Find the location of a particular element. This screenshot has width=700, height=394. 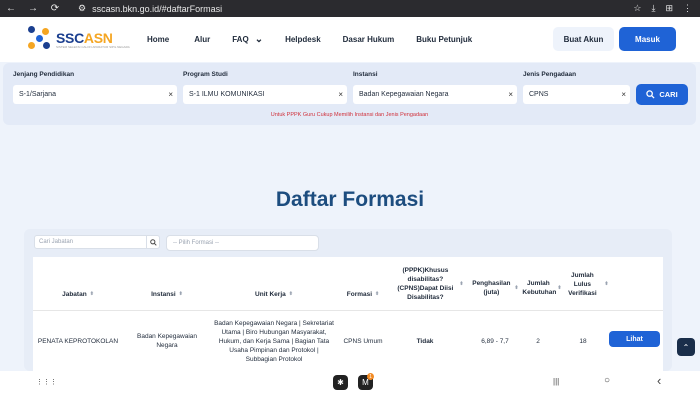

nav-buku-petunjuk: Buku Petunjuk is located at coordinates (444, 39).